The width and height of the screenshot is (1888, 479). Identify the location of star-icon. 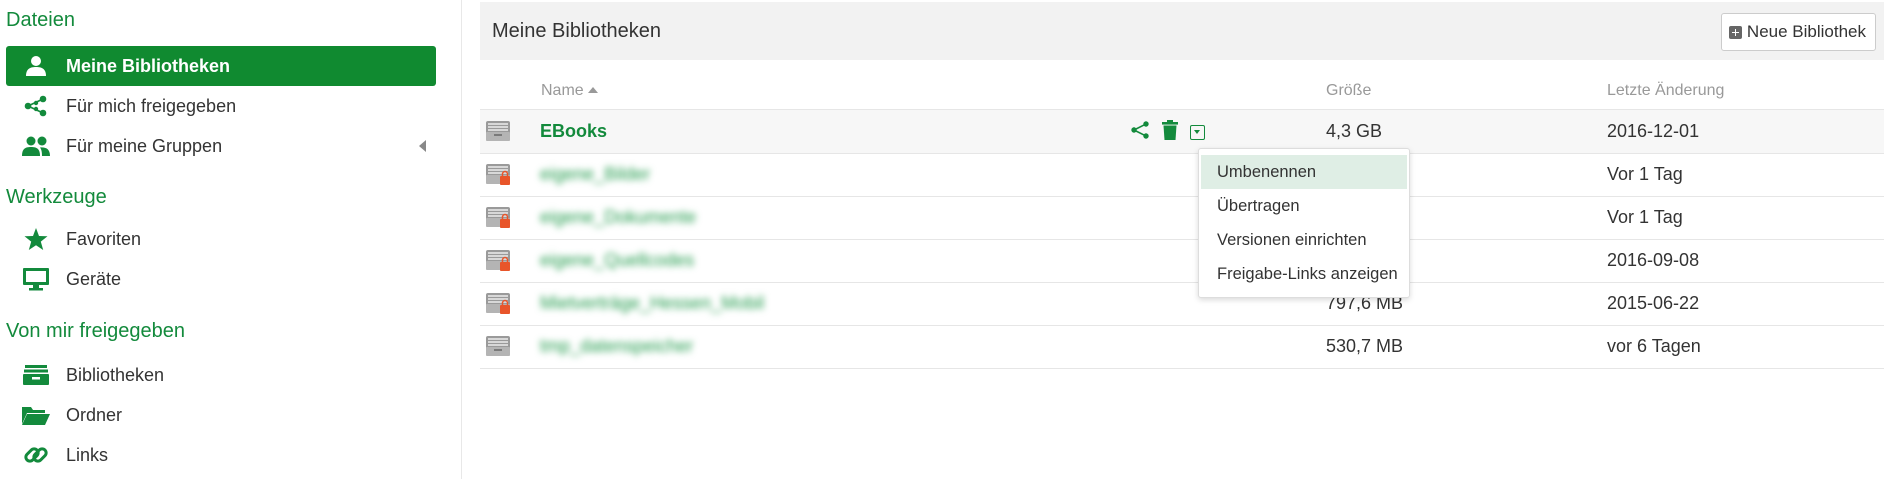
(36, 239).